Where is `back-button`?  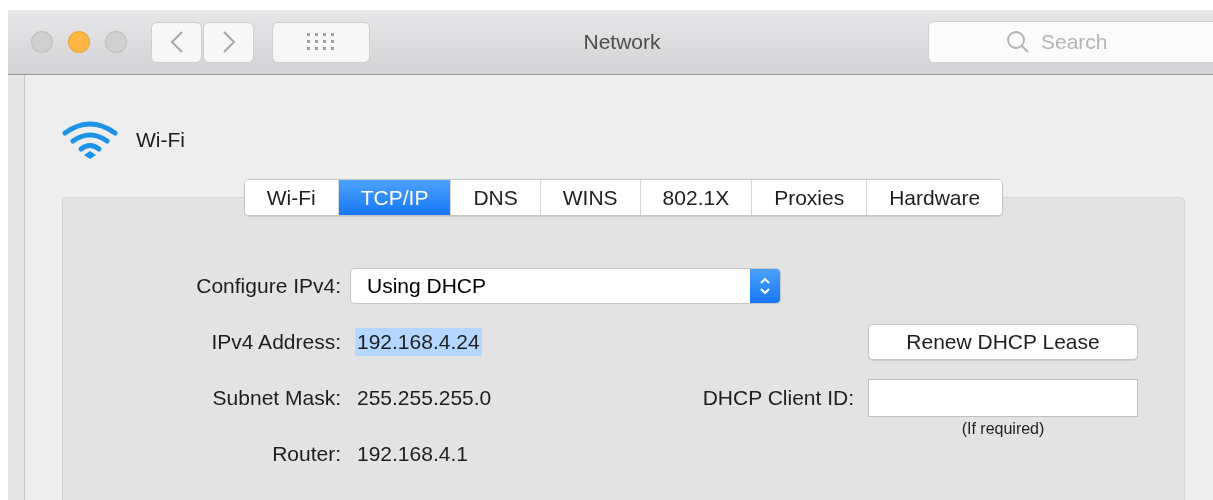 back-button is located at coordinates (176, 42).